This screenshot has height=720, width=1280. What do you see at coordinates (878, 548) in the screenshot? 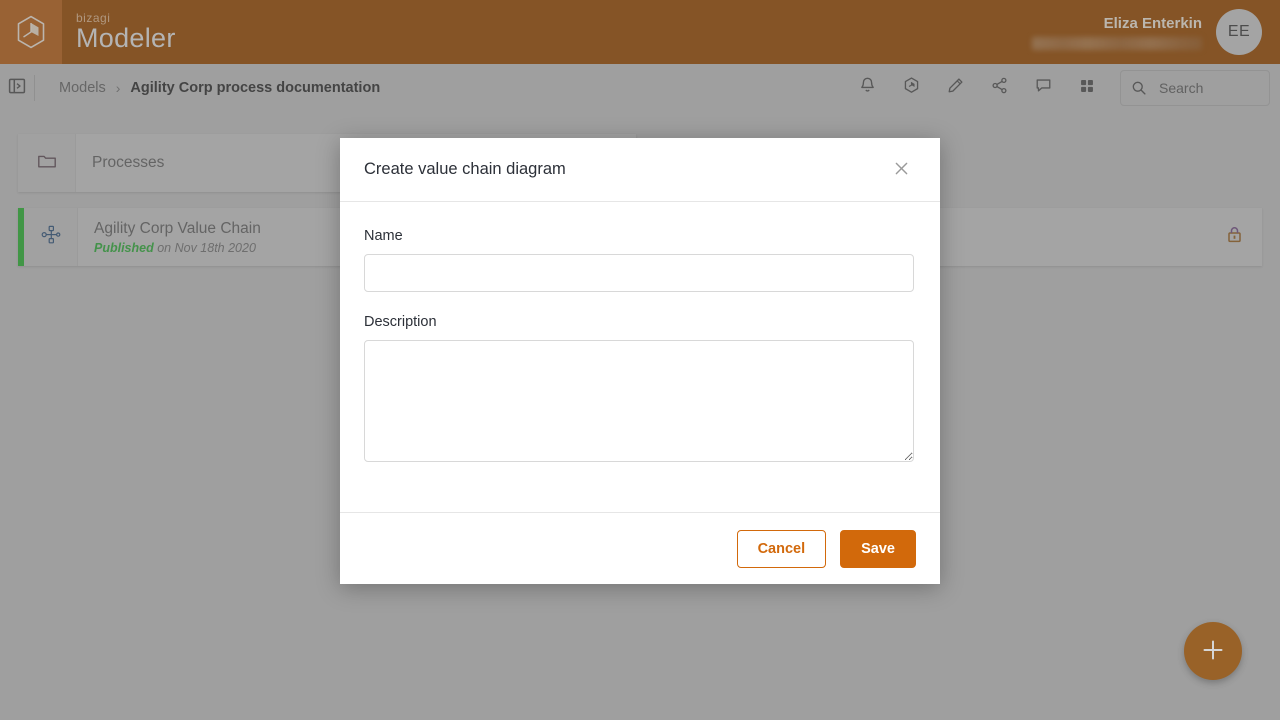
I see `save-button: Save` at bounding box center [878, 548].